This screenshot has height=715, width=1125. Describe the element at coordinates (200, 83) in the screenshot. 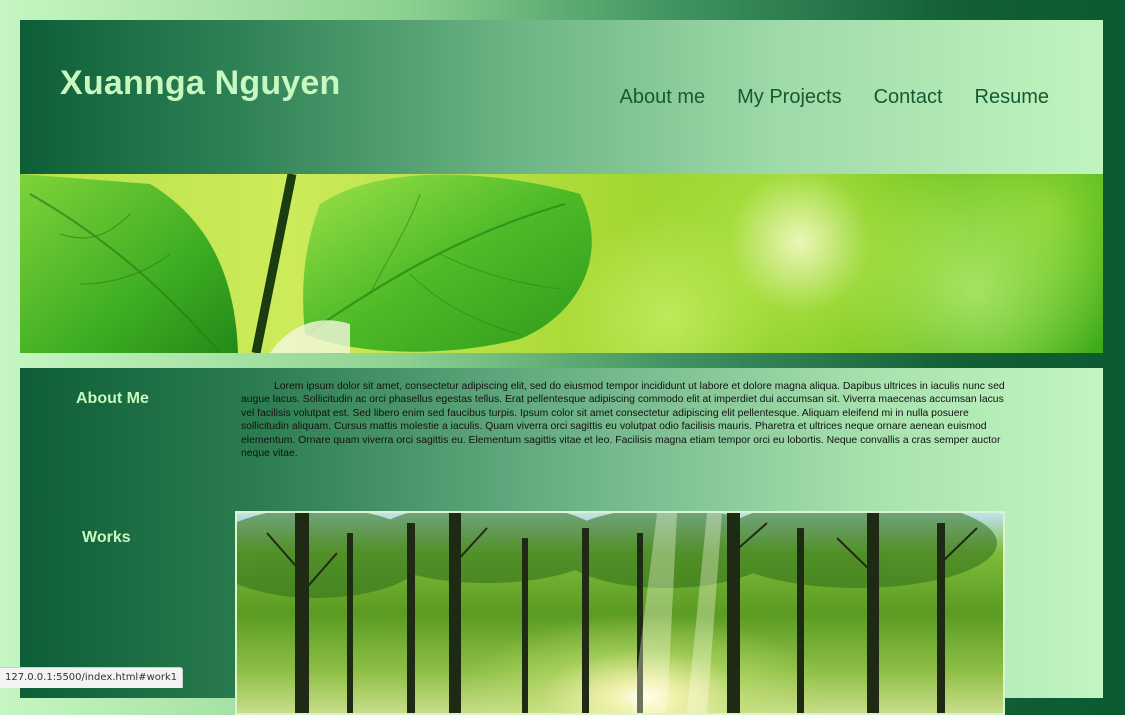

I see `site-title: Xuannga Nguyen` at that location.